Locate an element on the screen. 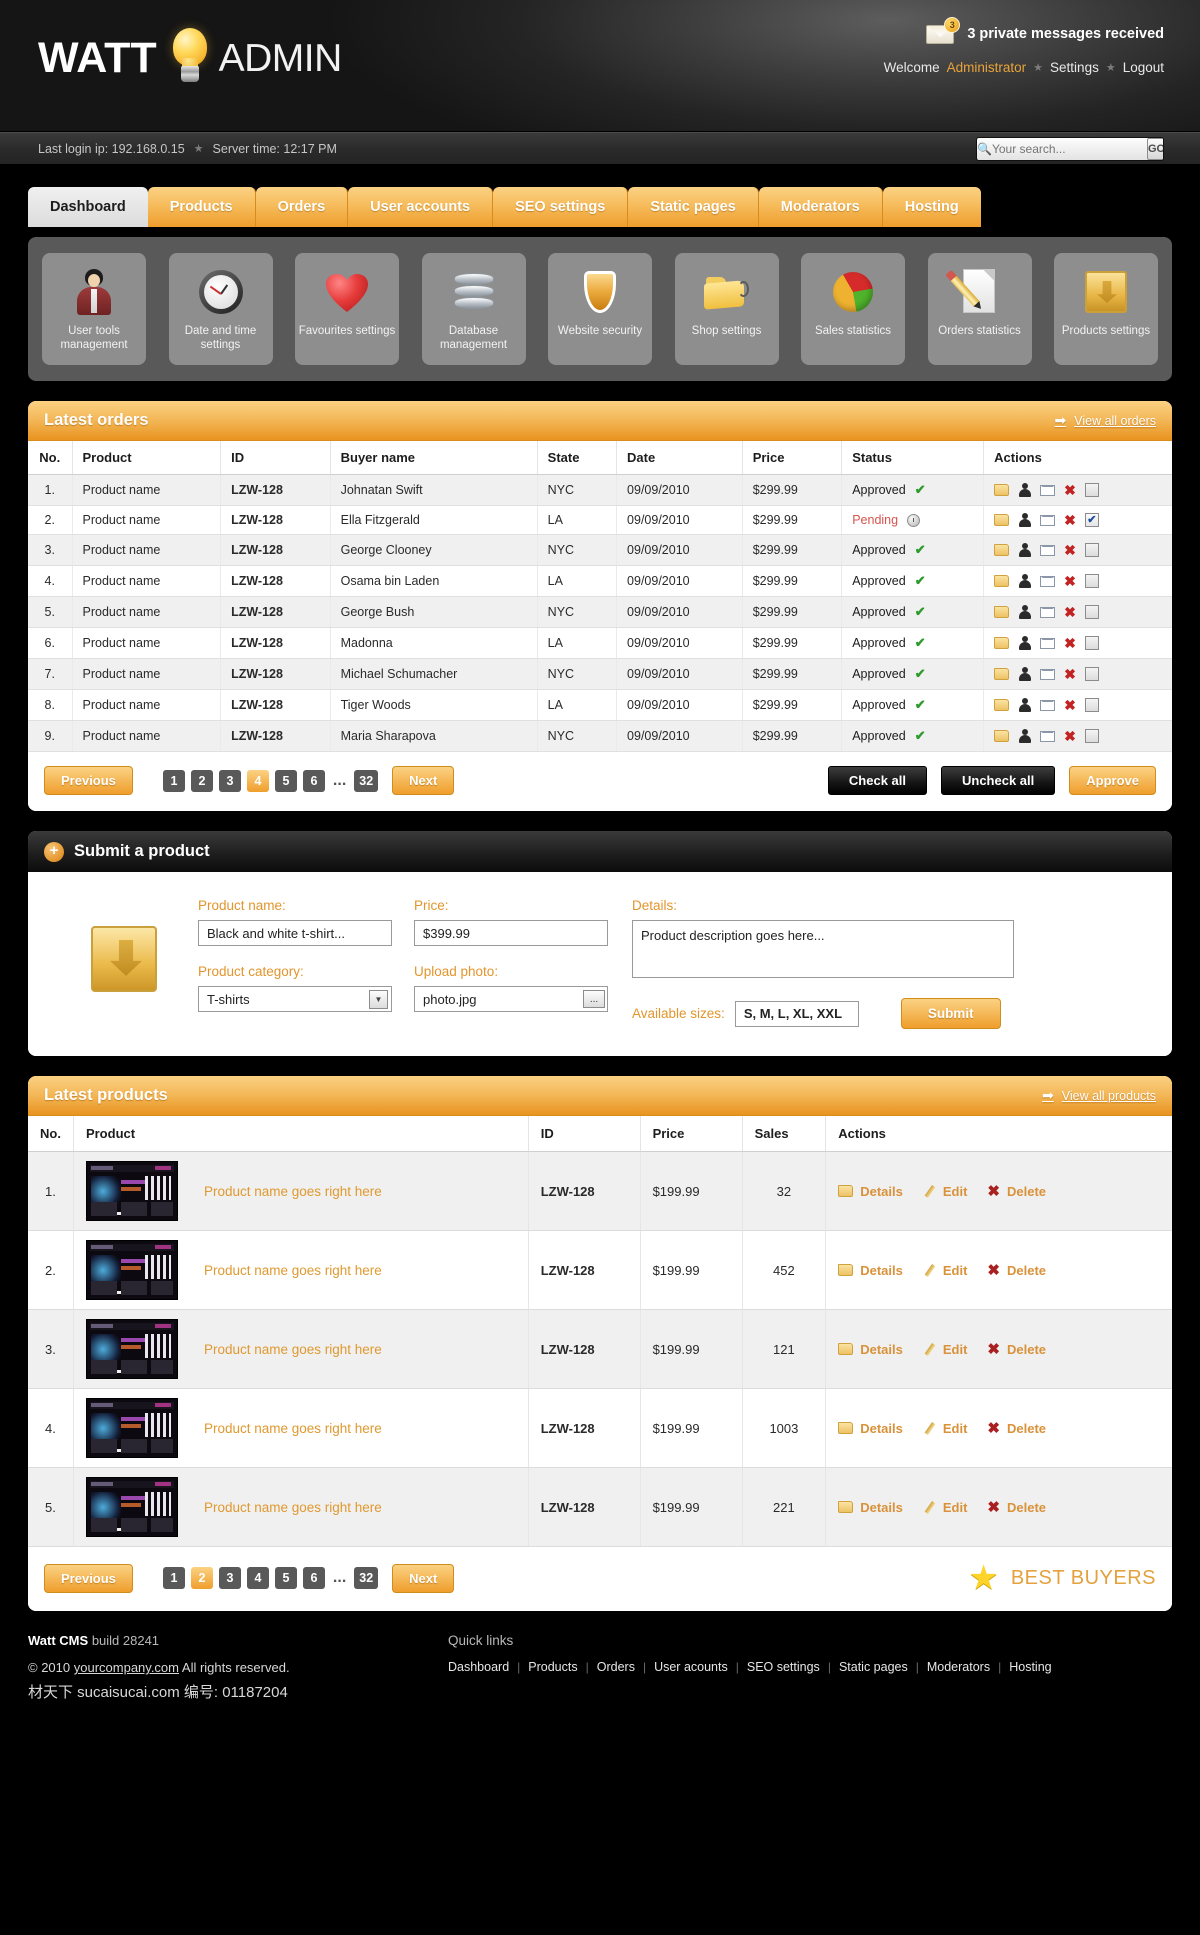 The width and height of the screenshot is (1200, 1935). page-5-button: 5 is located at coordinates (285, 780).